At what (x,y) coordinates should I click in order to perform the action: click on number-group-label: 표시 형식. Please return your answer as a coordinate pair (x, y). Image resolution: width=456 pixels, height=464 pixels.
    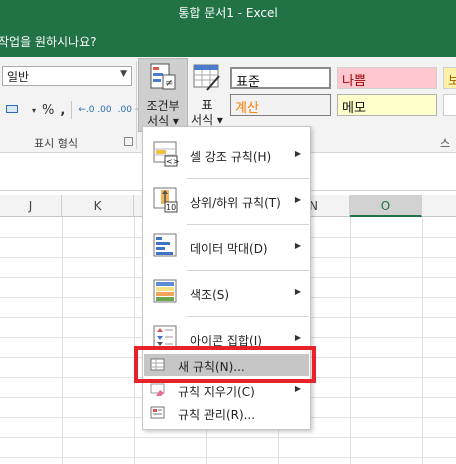
    Looking at the image, I should click on (56, 143).